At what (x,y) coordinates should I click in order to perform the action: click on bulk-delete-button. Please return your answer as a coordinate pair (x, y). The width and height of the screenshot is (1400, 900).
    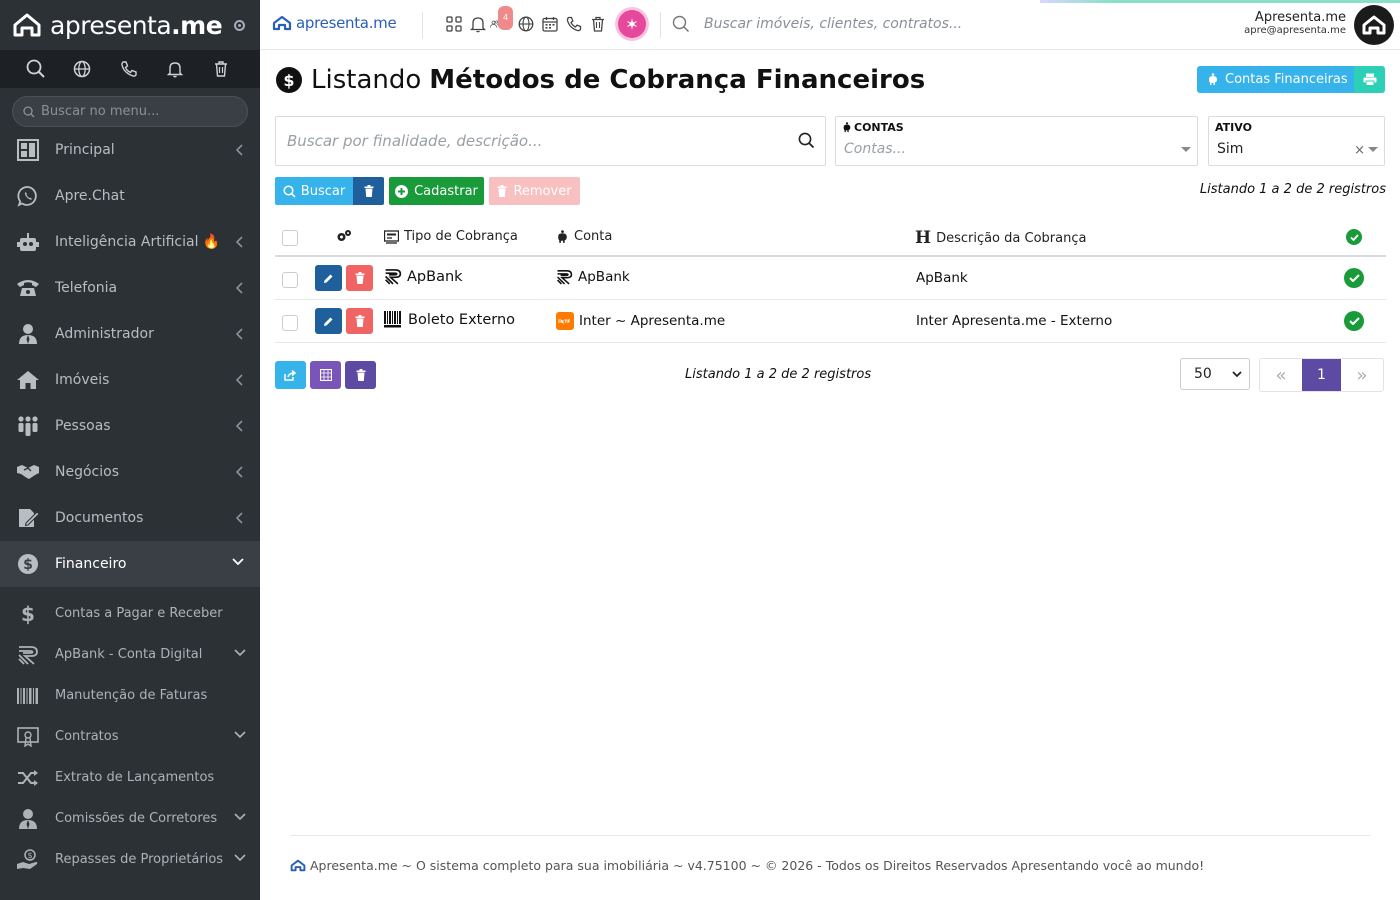
    Looking at the image, I should click on (360, 375).